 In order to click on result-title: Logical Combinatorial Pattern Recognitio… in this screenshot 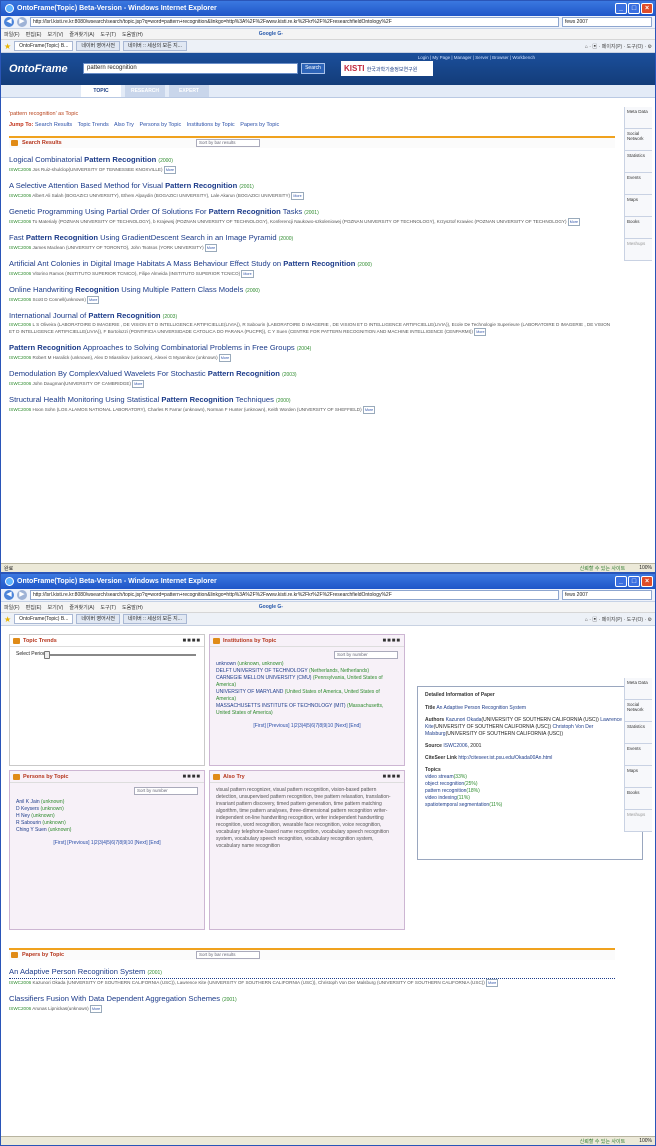, I will do `click(312, 160)`.